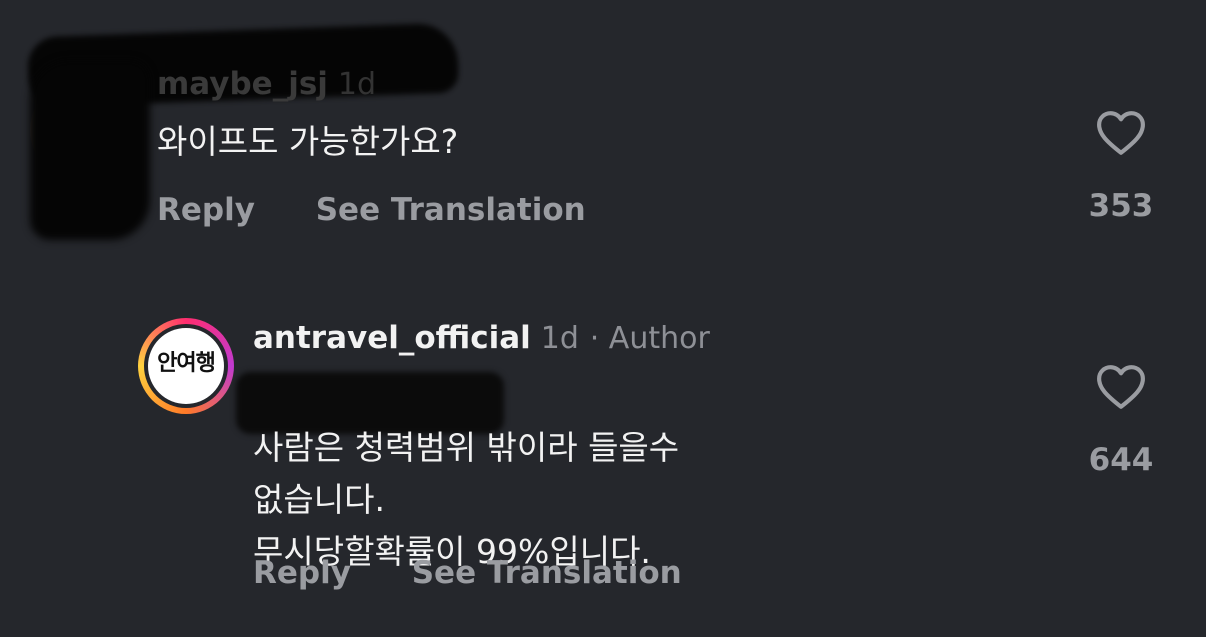  What do you see at coordinates (559, 338) in the screenshot?
I see `comment-time: 1d` at bounding box center [559, 338].